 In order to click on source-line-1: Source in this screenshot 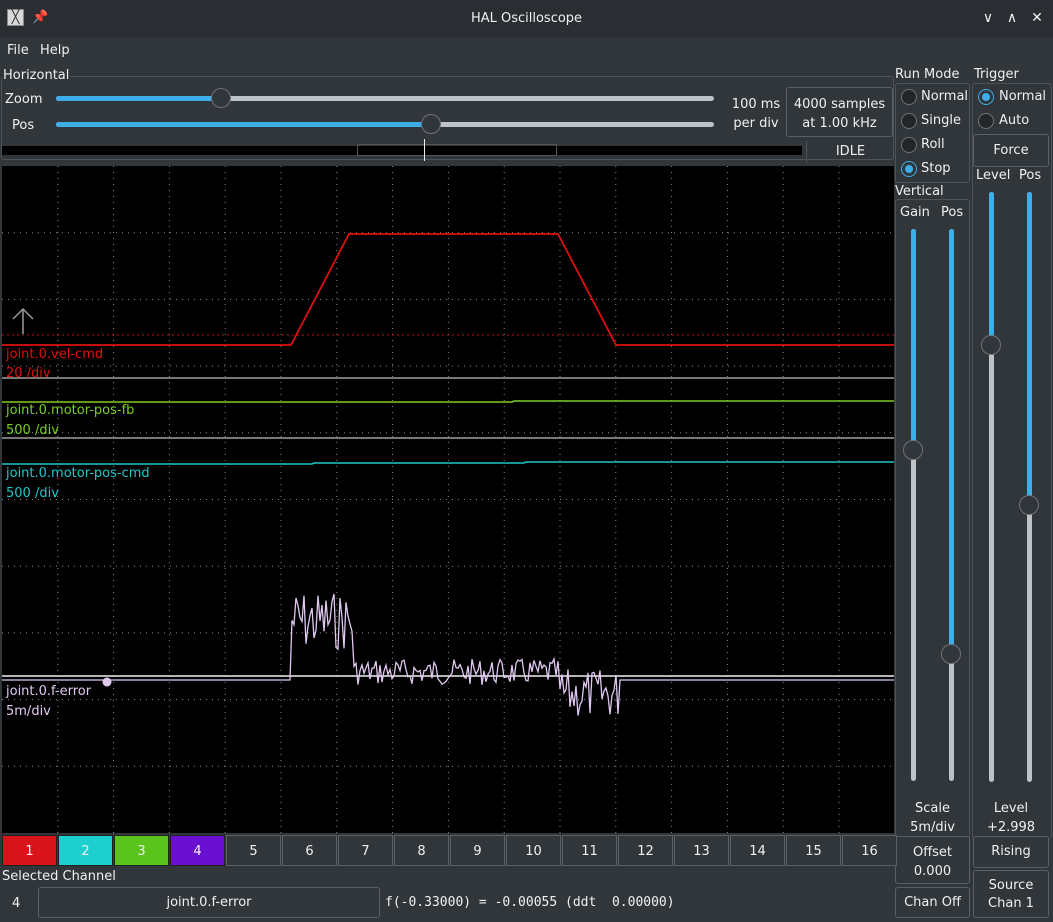, I will do `click(1011, 885)`.